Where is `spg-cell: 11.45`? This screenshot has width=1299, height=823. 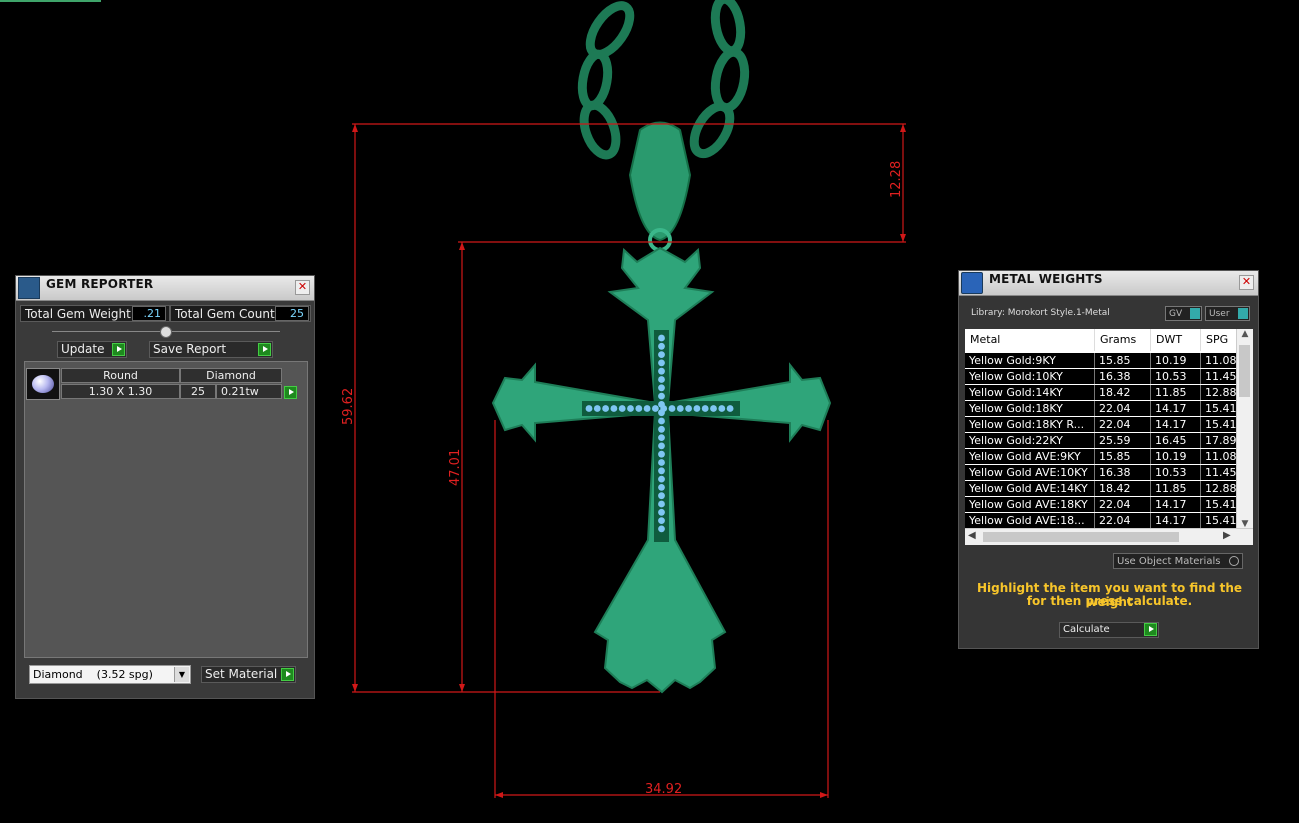 spg-cell: 11.45 is located at coordinates (1219, 472).